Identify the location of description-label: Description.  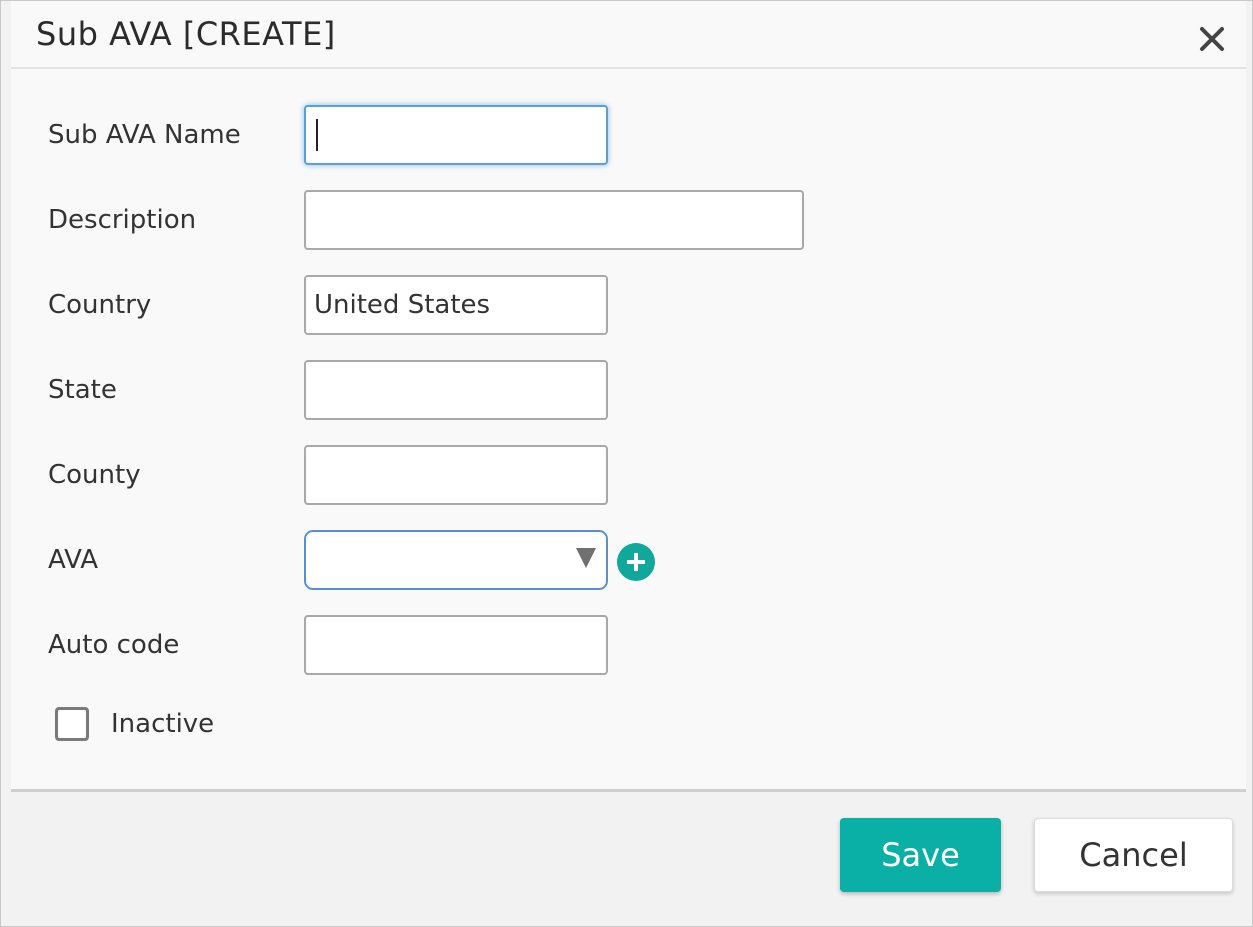
(122, 220).